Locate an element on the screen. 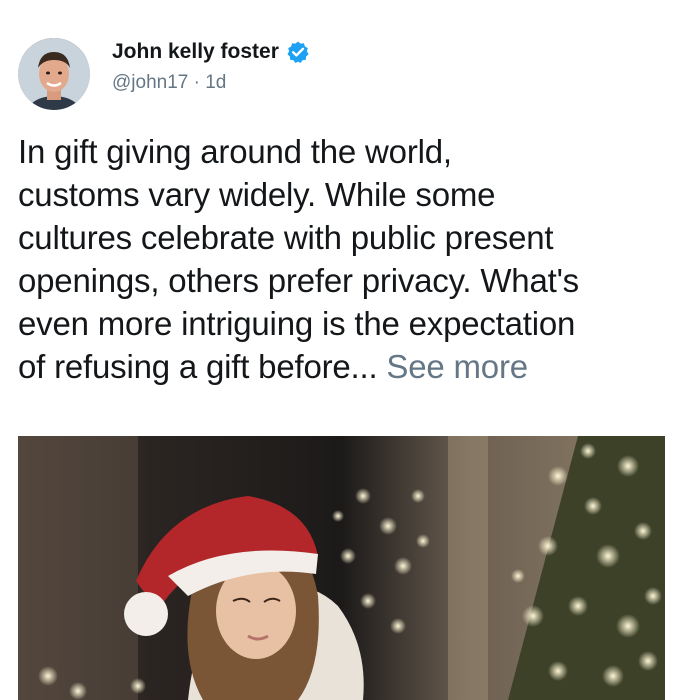 Image resolution: width=700 pixels, height=700 pixels. post-text-line: openings, others prefer privacy. What's is located at coordinates (298, 280).